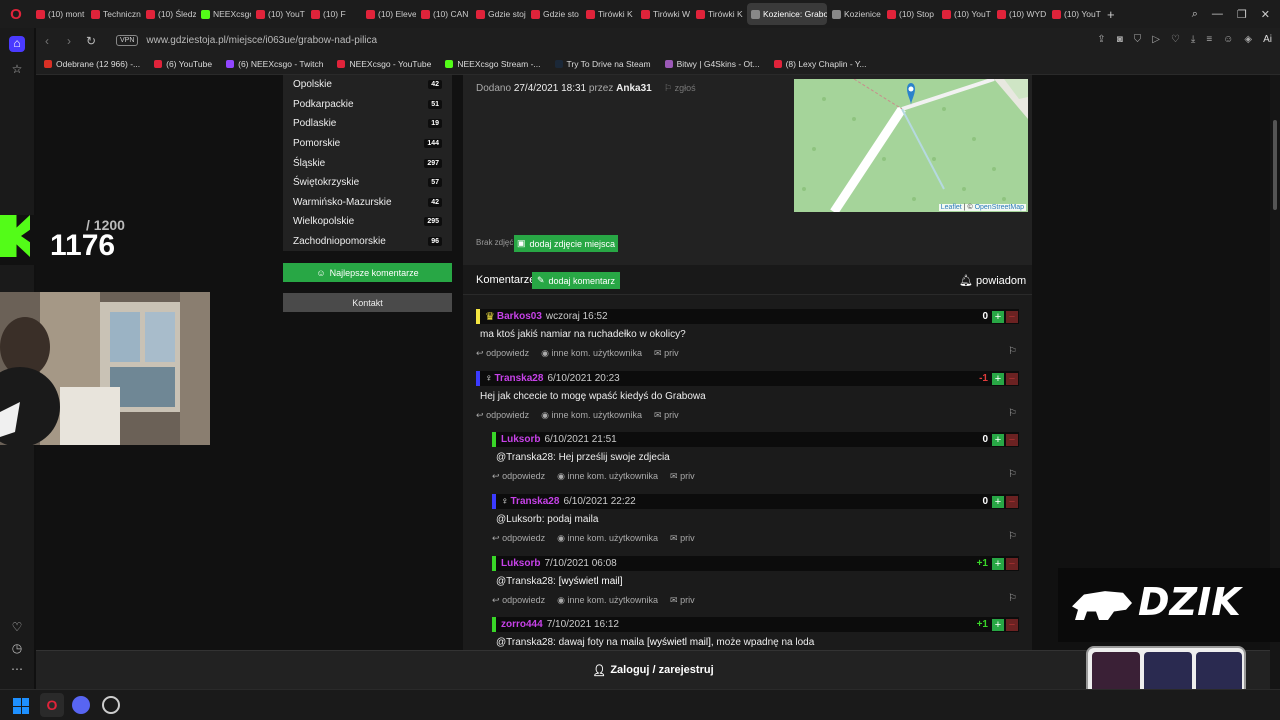 The width and height of the screenshot is (1280, 720). Describe the element at coordinates (224, 14) in the screenshot. I see `browser-tab: NEEXcsgo` at that location.